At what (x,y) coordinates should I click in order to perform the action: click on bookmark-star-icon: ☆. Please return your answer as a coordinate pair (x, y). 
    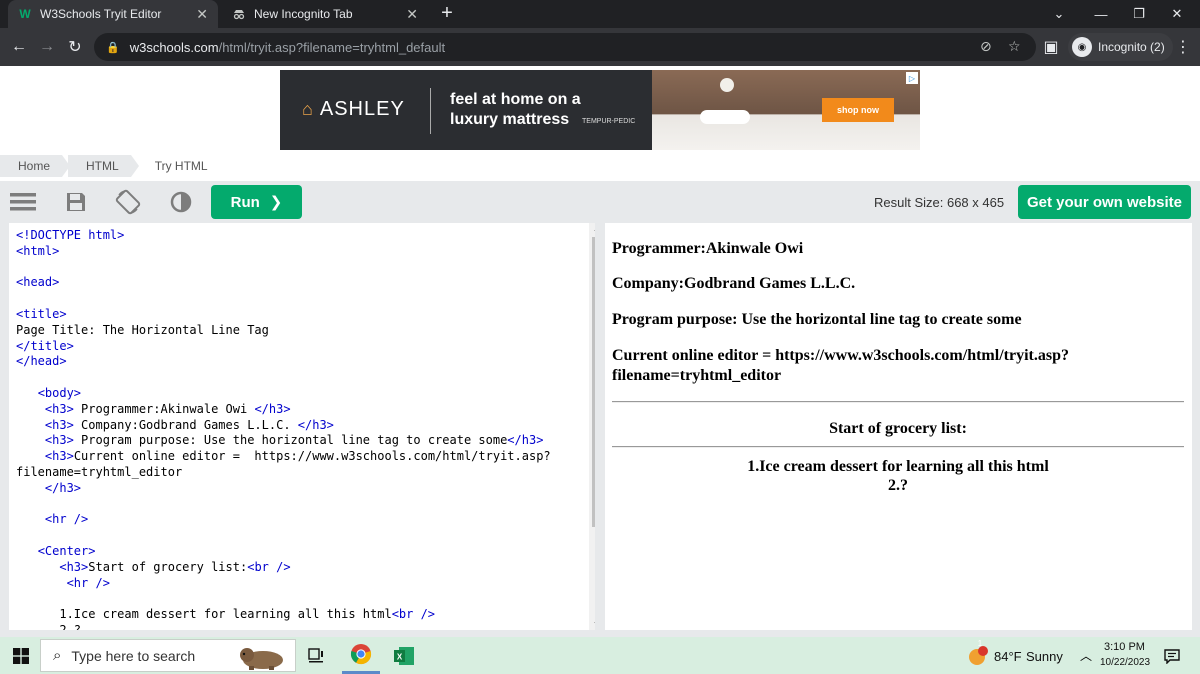
    Looking at the image, I should click on (1014, 46).